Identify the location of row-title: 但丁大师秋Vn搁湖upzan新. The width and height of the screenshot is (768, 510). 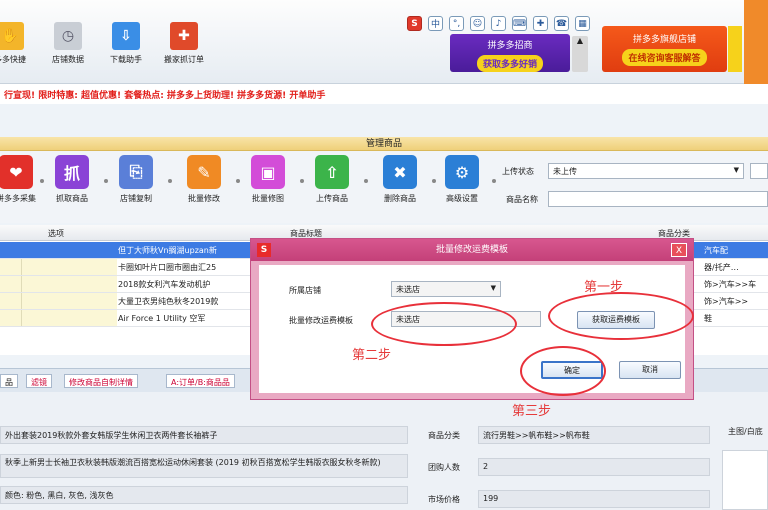
(167, 250).